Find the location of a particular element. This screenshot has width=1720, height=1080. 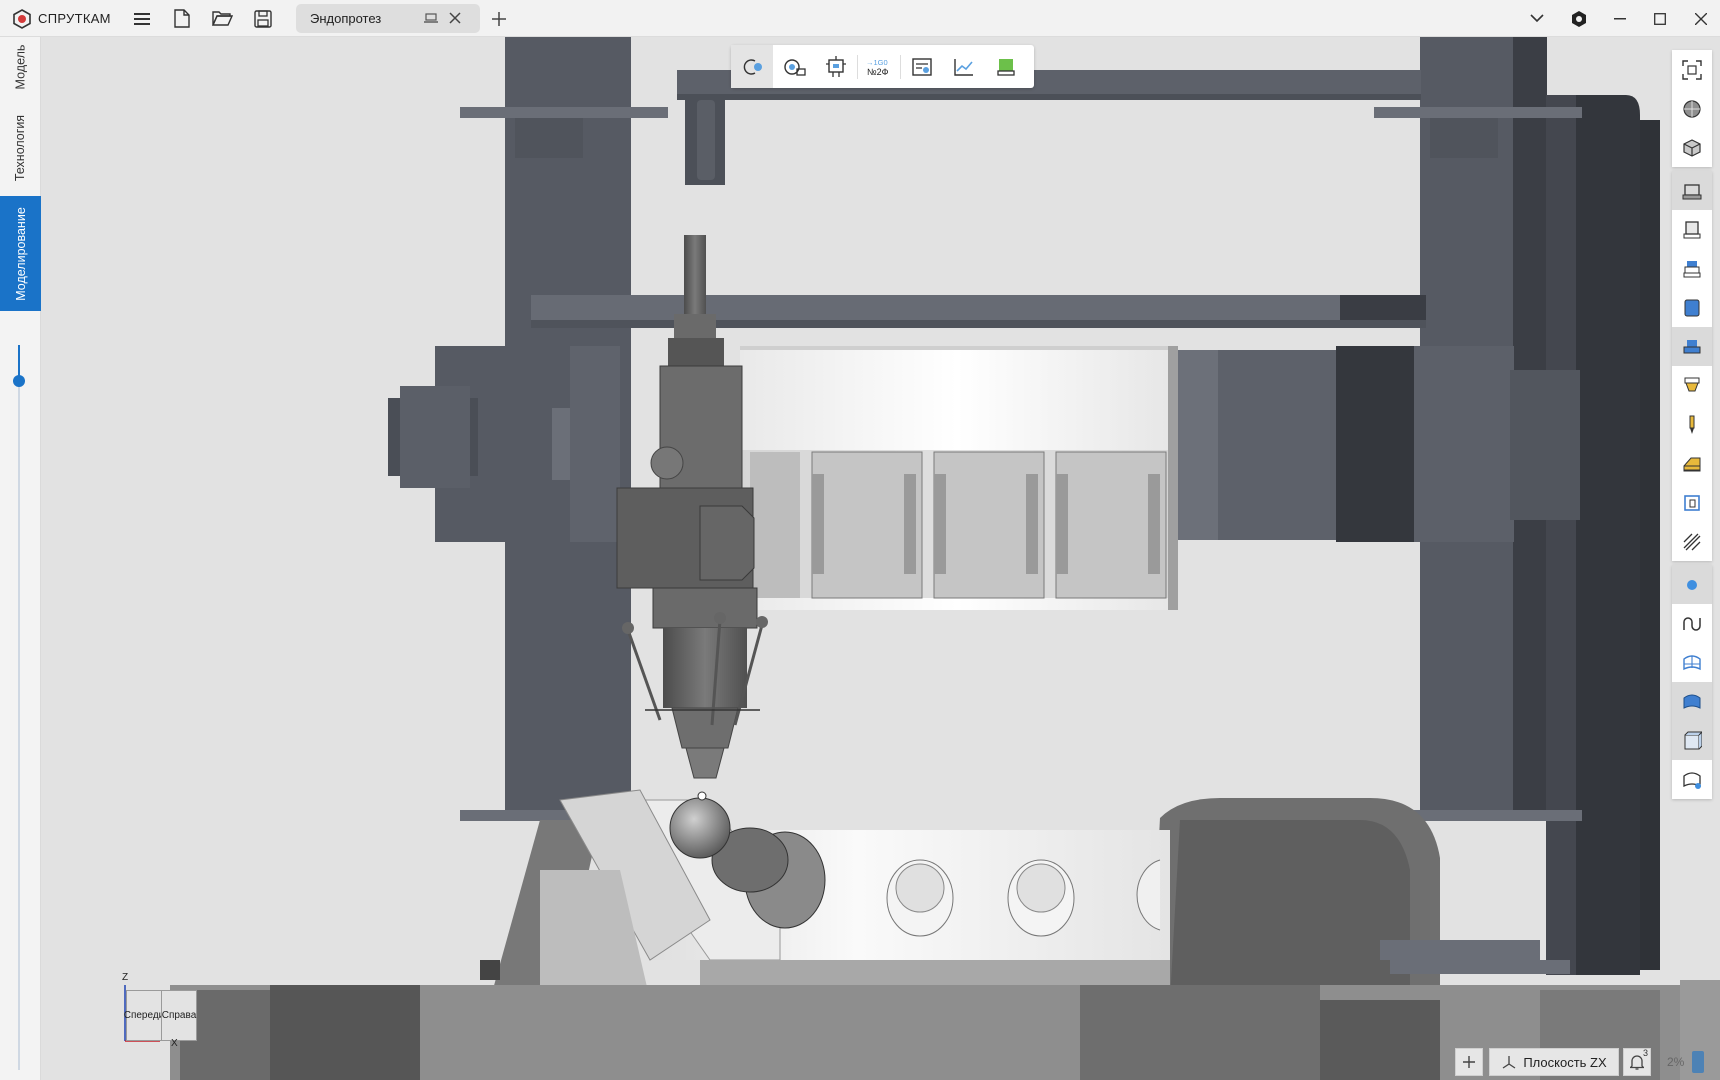

collision-check-icon is located at coordinates (752, 66).